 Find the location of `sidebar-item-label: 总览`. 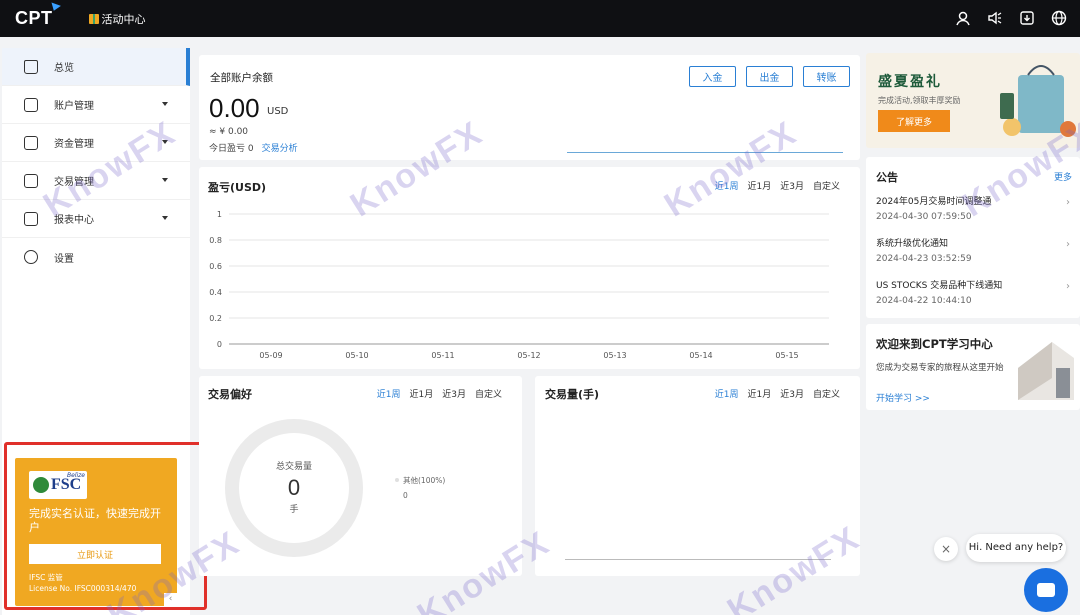

sidebar-item-label: 总览 is located at coordinates (64, 68).